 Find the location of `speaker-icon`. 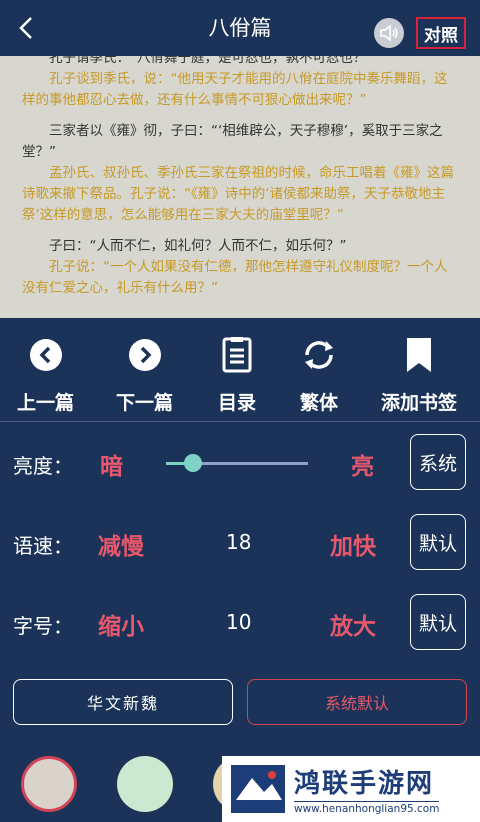

speaker-icon is located at coordinates (389, 33).